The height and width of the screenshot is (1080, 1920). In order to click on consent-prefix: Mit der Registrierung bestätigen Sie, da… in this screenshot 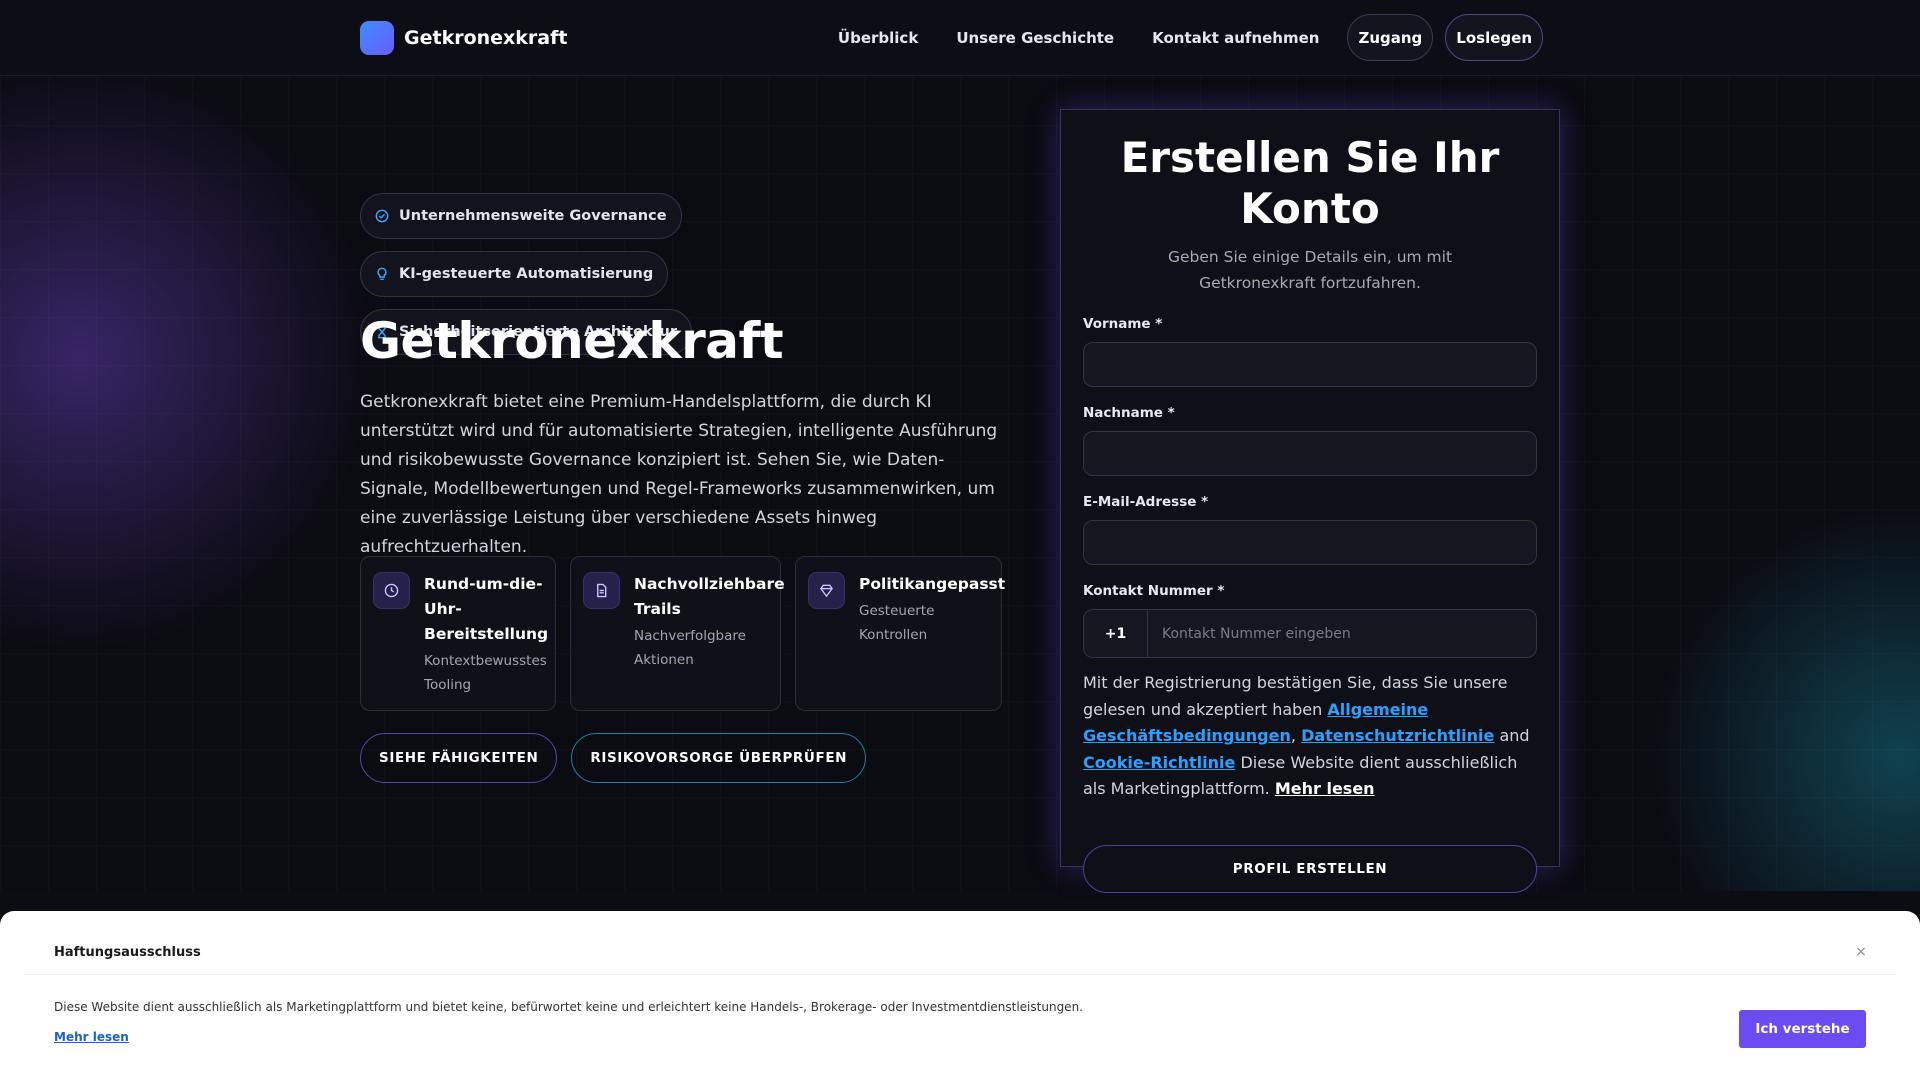, I will do `click(1295, 696)`.